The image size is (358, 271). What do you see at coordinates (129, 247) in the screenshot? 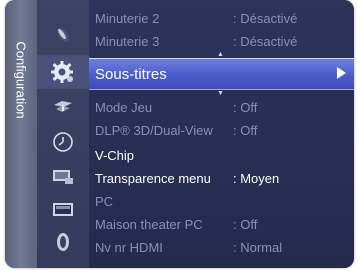
I see `item-label: Nv nr HDMI` at bounding box center [129, 247].